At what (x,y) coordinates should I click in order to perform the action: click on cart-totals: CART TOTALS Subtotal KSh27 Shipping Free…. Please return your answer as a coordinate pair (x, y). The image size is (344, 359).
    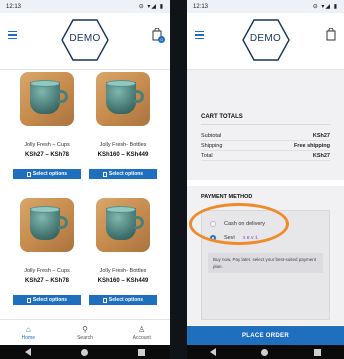
    Looking at the image, I should click on (265, 142).